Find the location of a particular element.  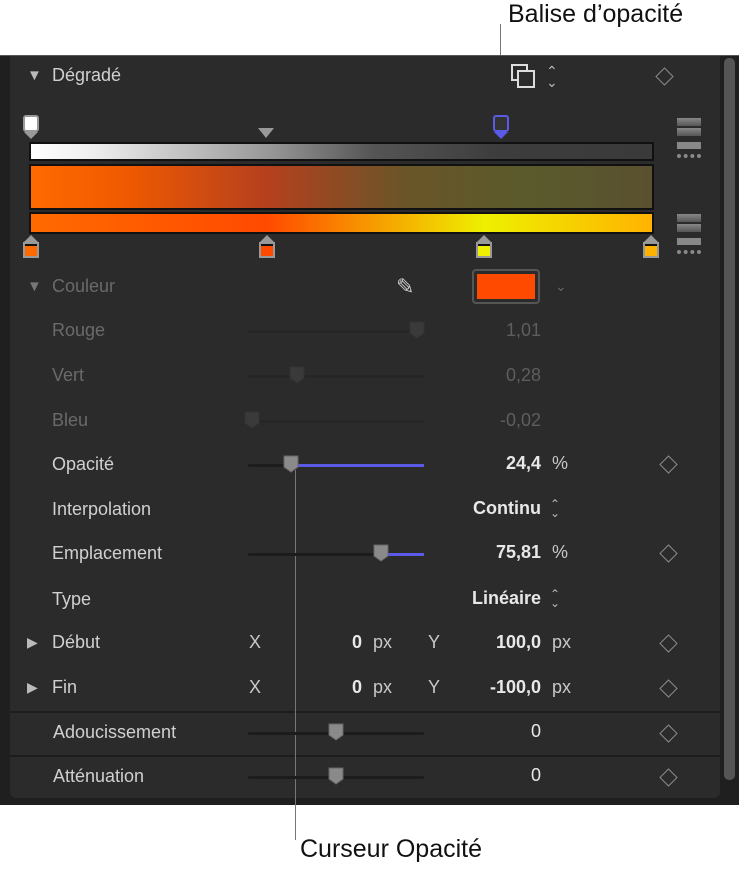

color-label: Couleur is located at coordinates (84, 286).